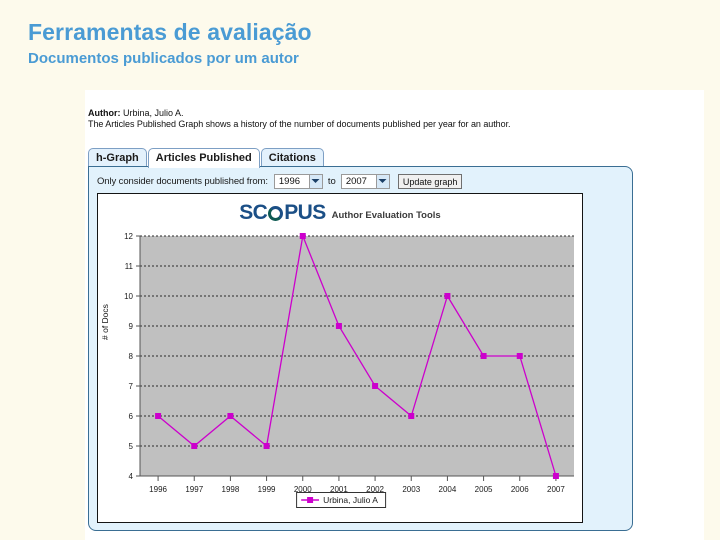  Describe the element at coordinates (448, 489) in the screenshot. I see `svg-text: 2004` at that location.